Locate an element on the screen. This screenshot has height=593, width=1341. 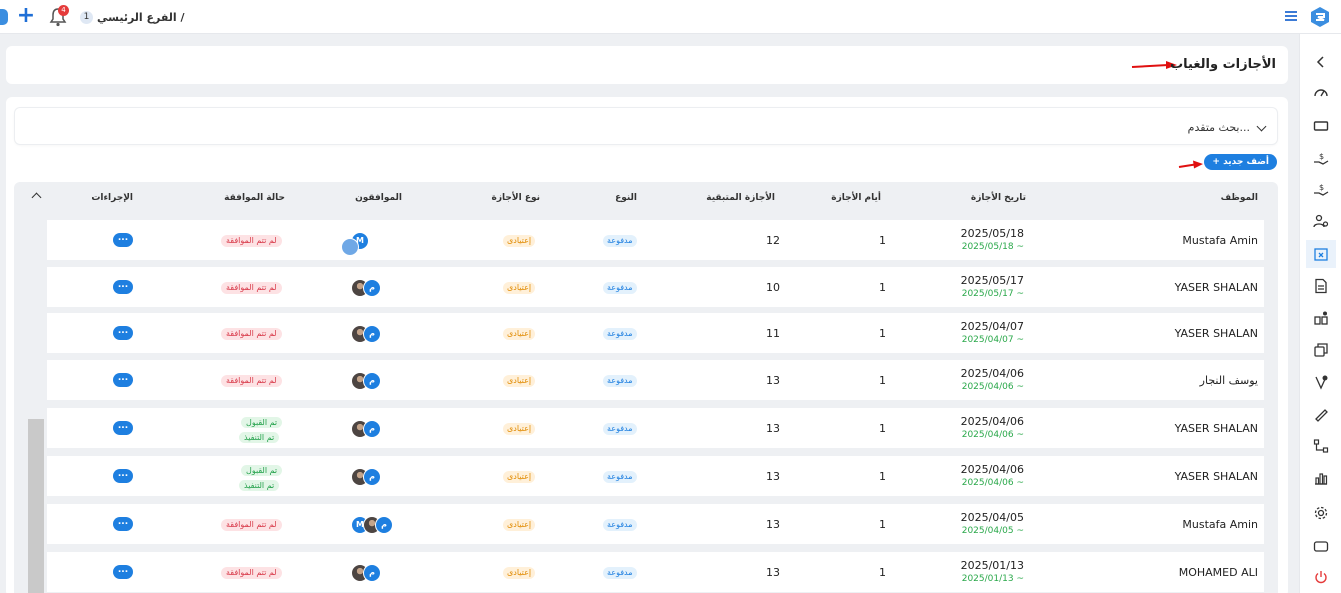
remaining-days: 11 is located at coordinates (773, 333).